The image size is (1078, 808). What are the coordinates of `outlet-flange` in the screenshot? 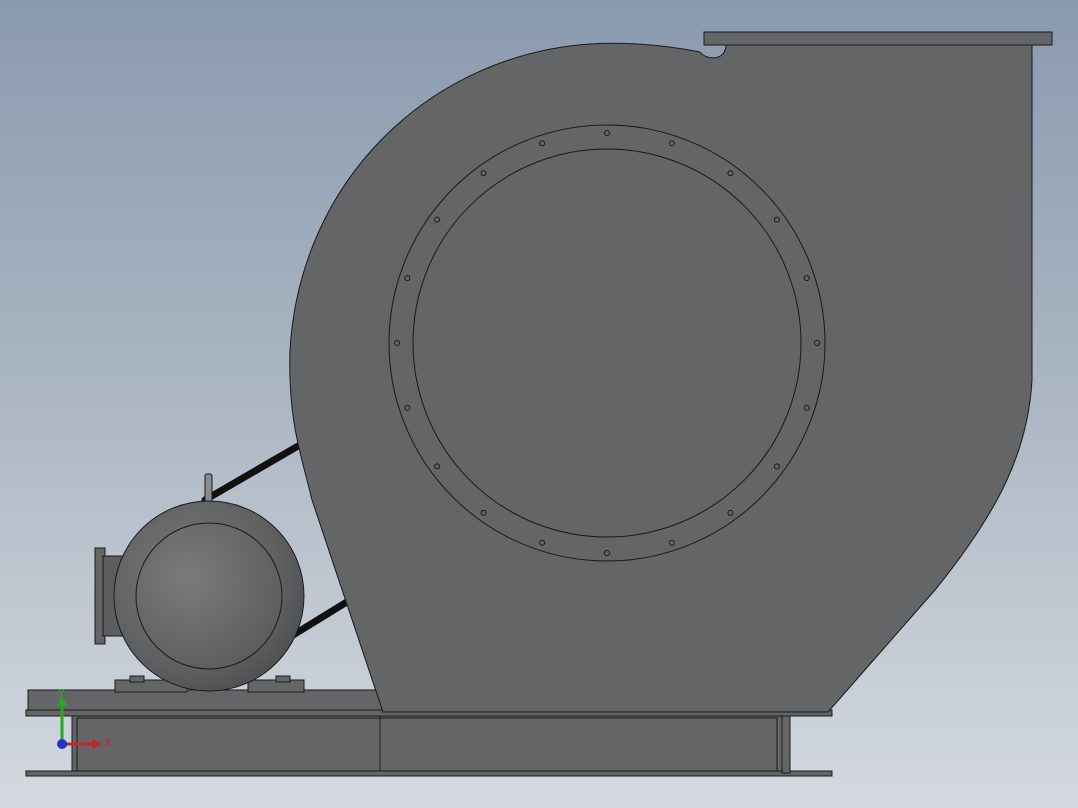 It's located at (878, 38).